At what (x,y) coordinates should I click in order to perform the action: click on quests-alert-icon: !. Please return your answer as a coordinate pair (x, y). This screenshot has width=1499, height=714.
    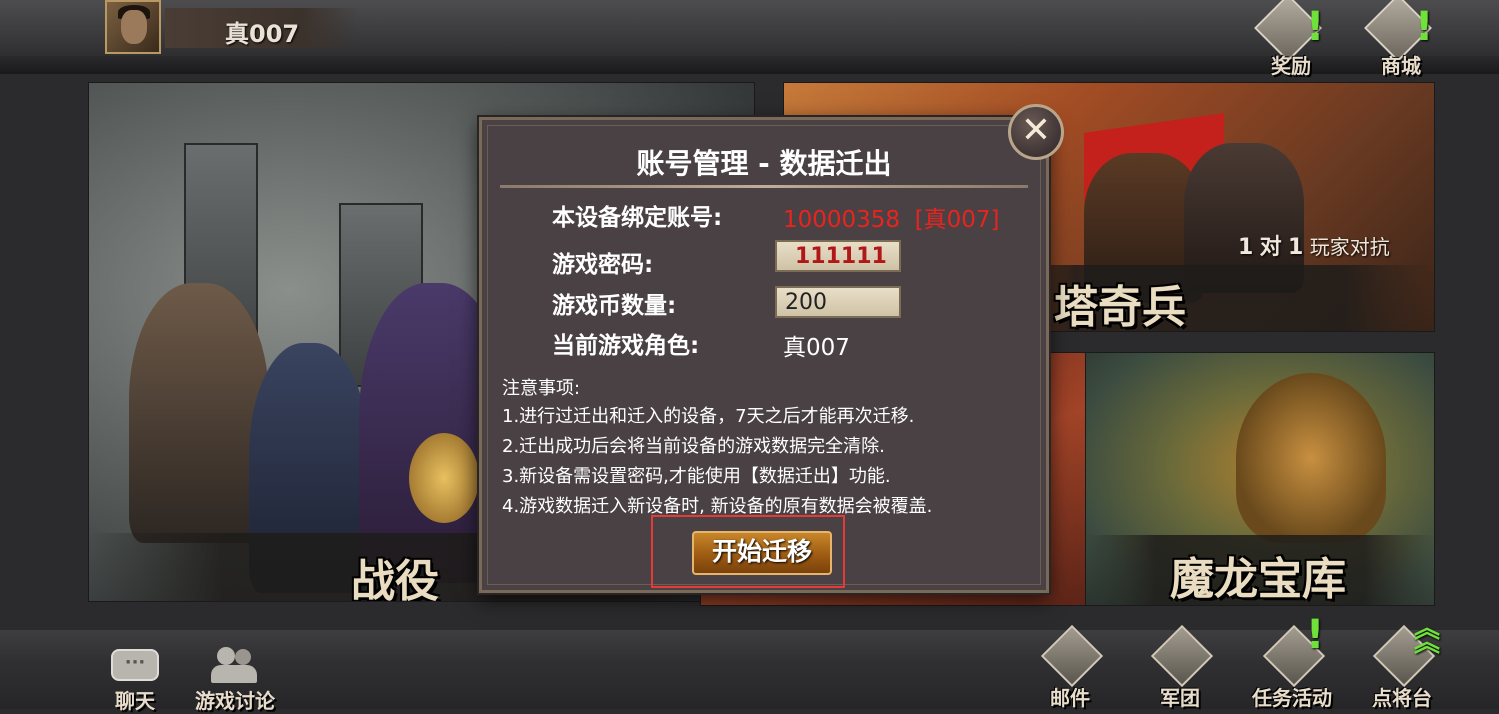
    Looking at the image, I should click on (1315, 635).